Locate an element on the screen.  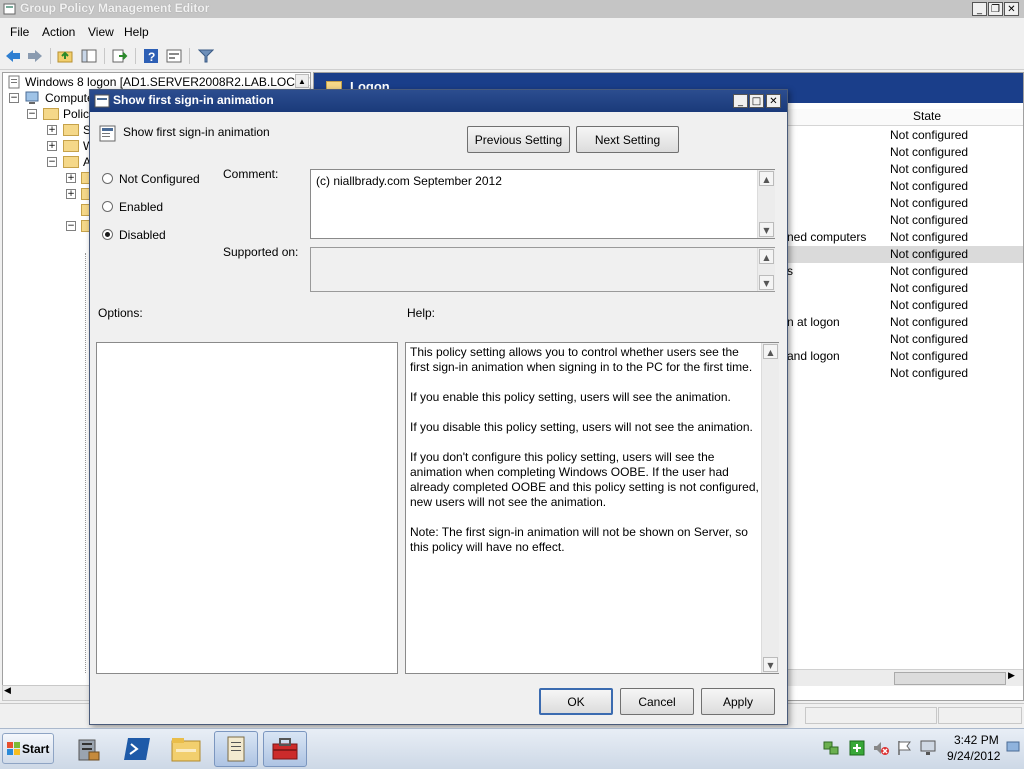
policy-icon is located at coordinates (102, 101).